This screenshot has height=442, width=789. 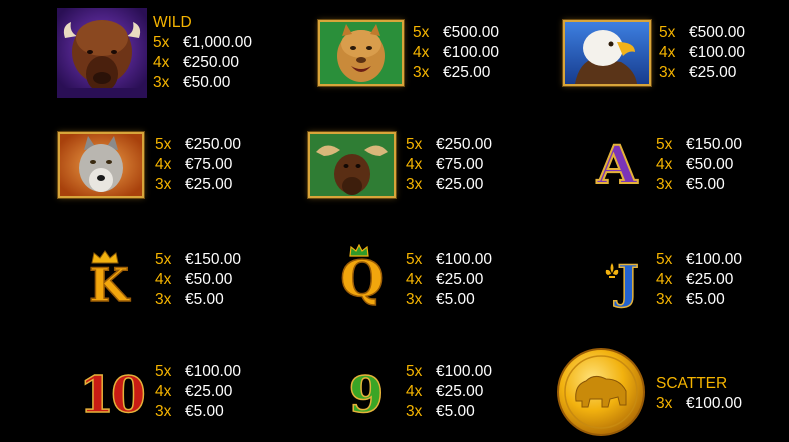 I want to click on ten-paytable: 5x €100.00 4x €25.00 3x €5.00, so click(x=198, y=392).